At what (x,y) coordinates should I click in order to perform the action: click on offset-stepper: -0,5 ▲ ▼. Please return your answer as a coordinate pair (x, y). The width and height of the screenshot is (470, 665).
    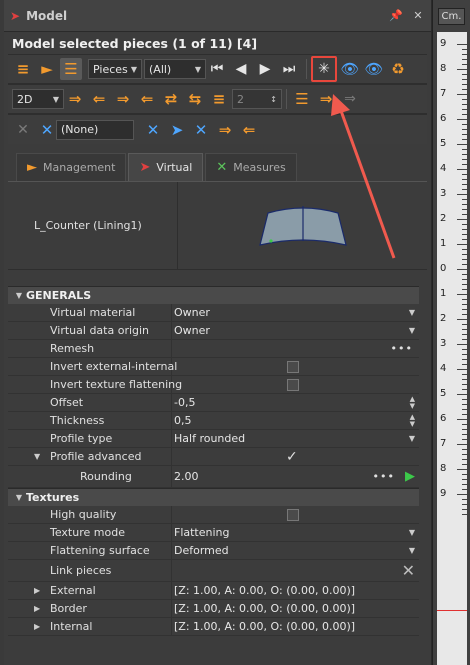
    Looking at the image, I should click on (295, 402).